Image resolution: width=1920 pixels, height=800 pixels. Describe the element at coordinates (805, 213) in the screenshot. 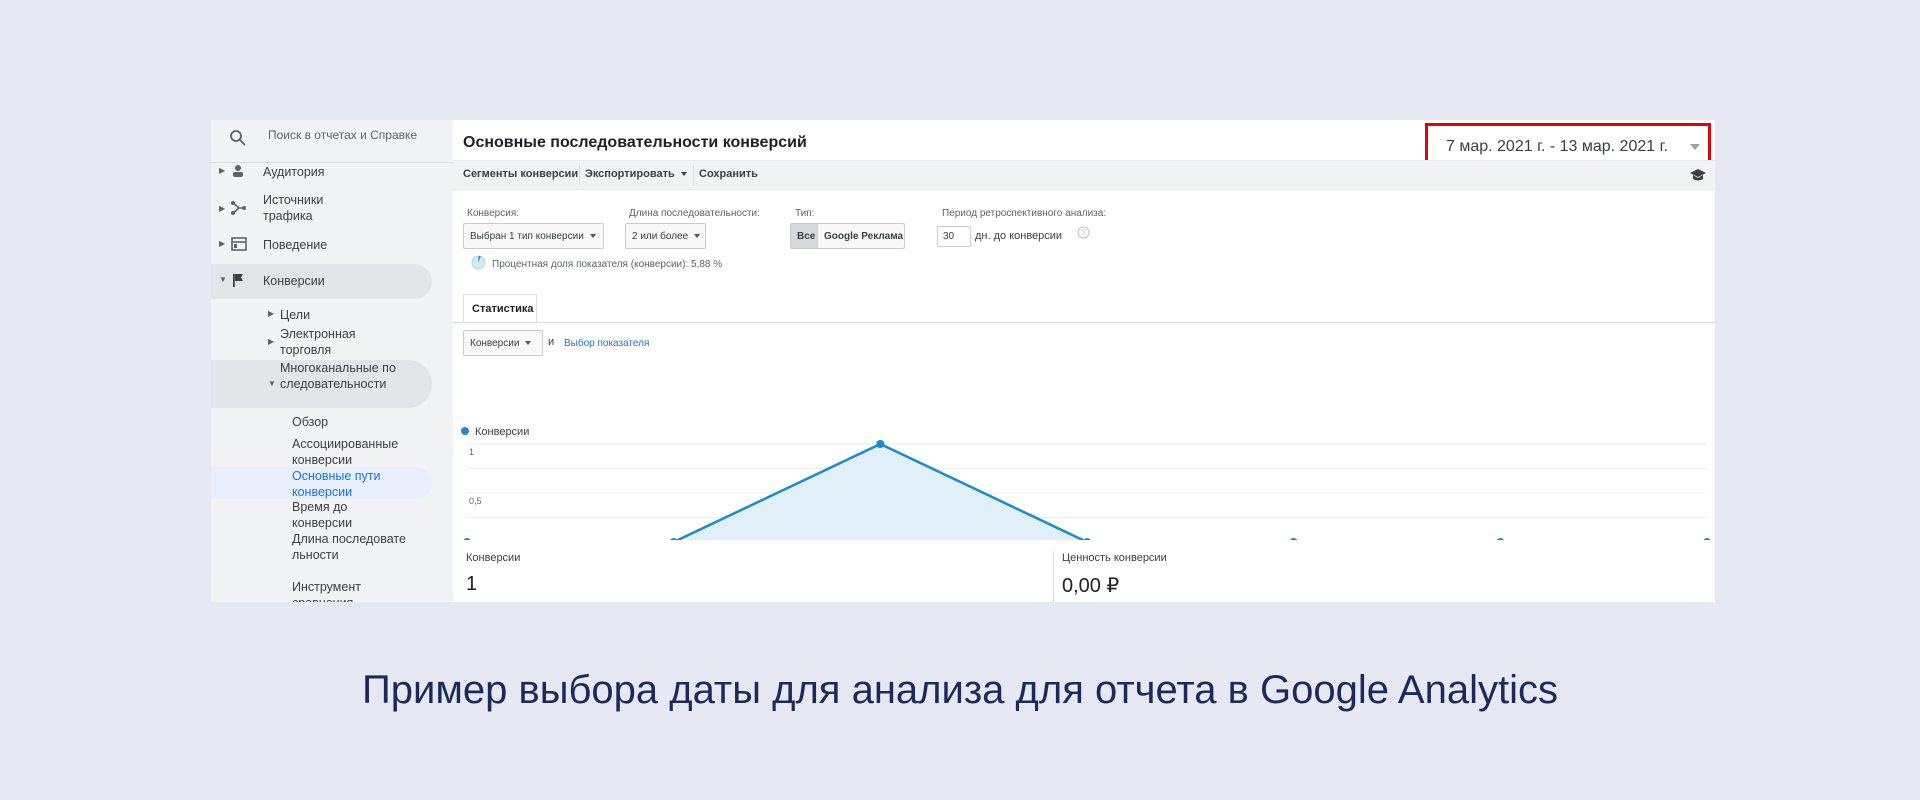

I see `type-label: Тип:` at that location.